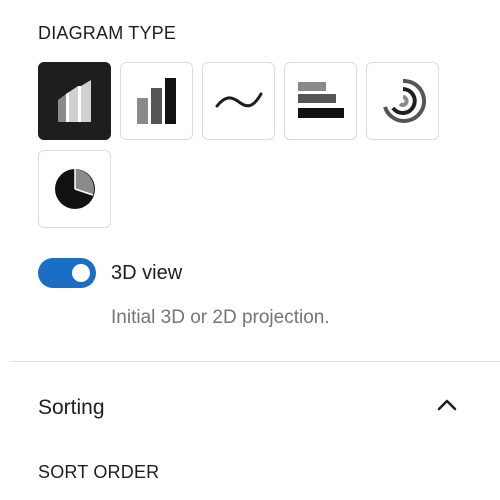 The image size is (500, 500). I want to click on chart-3d-column-icon, so click(74, 101).